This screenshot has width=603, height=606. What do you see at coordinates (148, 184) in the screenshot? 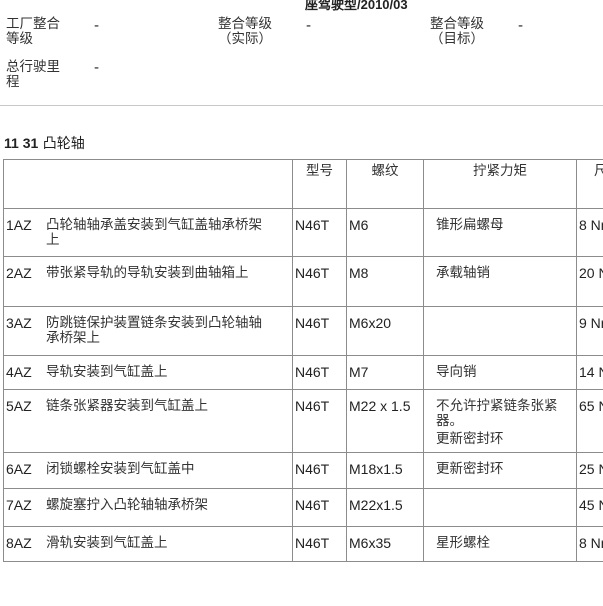
I see `header-pos` at bounding box center [148, 184].